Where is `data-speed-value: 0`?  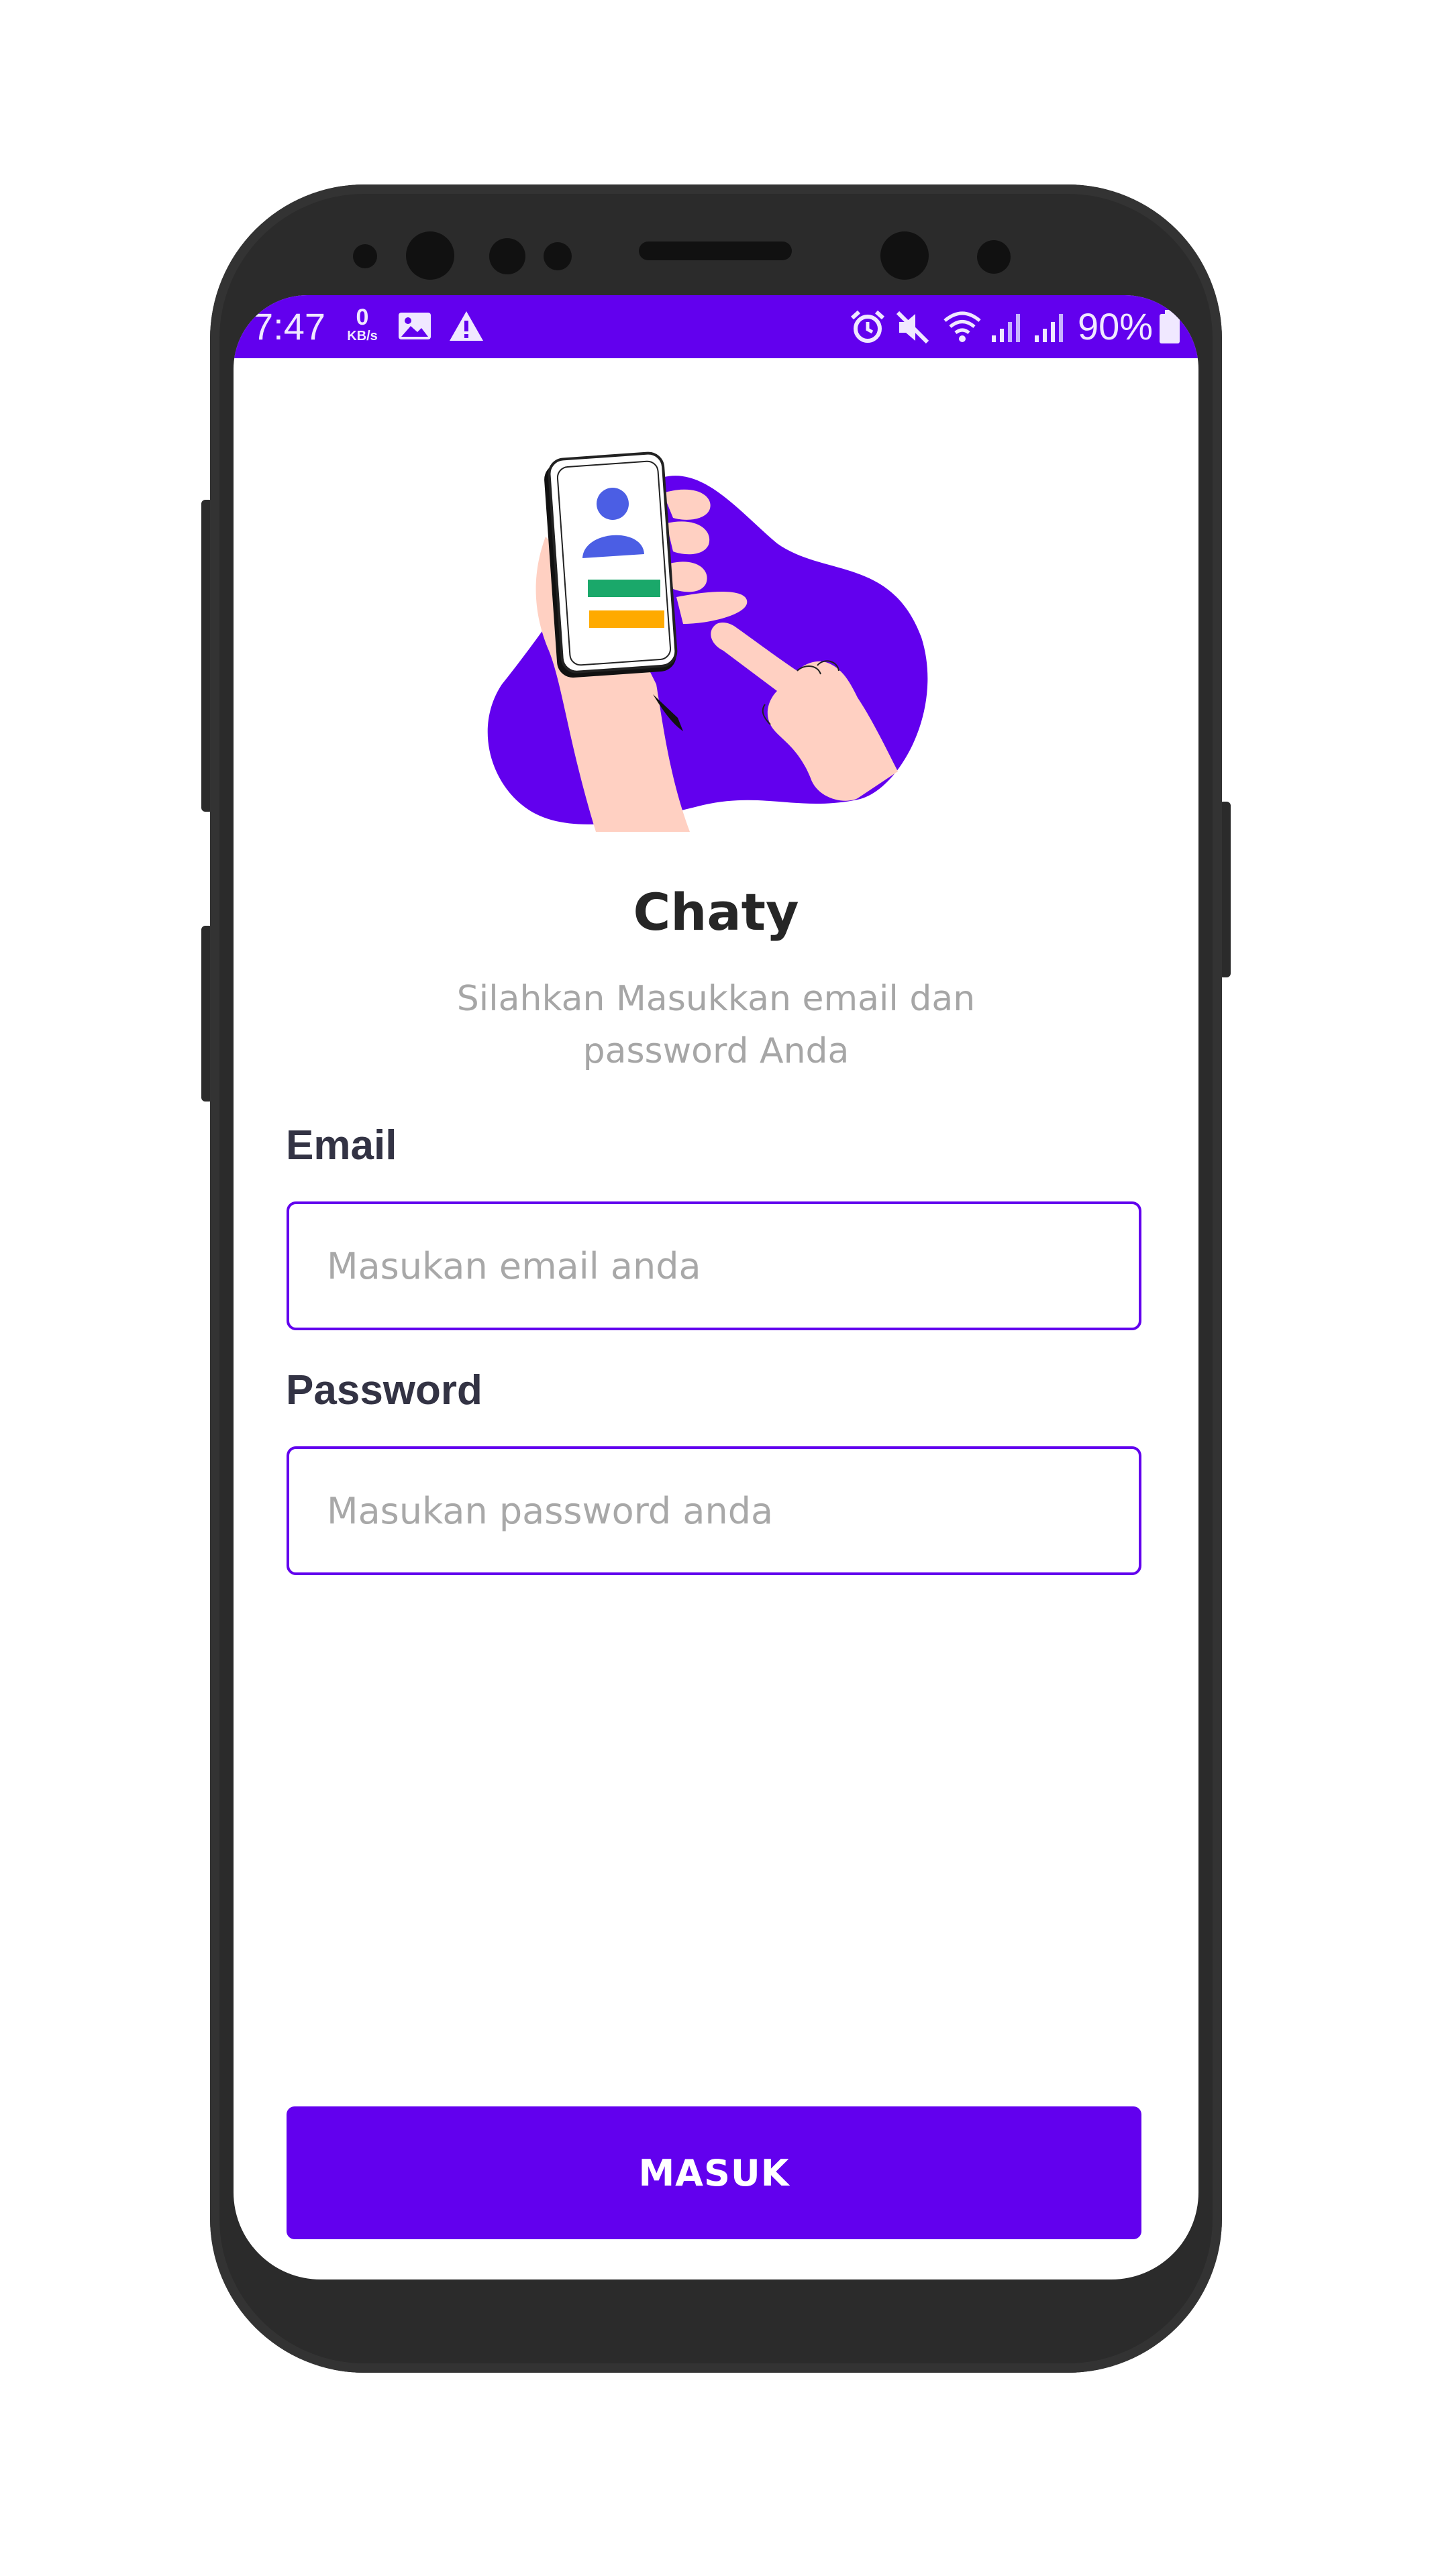
data-speed-value: 0 is located at coordinates (362, 317).